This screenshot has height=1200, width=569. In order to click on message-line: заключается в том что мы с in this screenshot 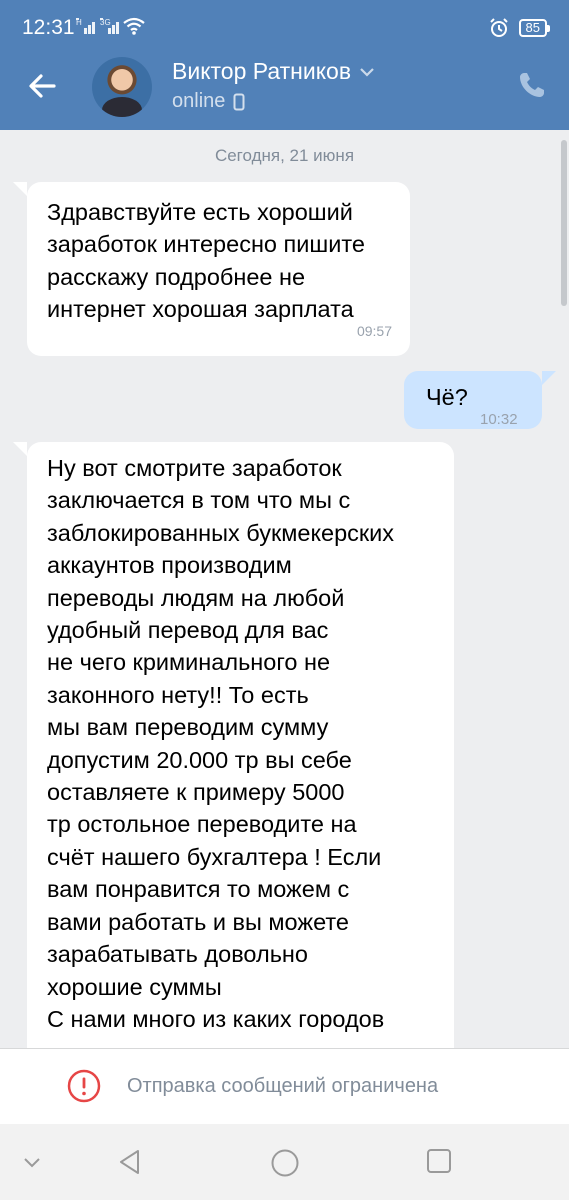, I will do `click(199, 500)`.